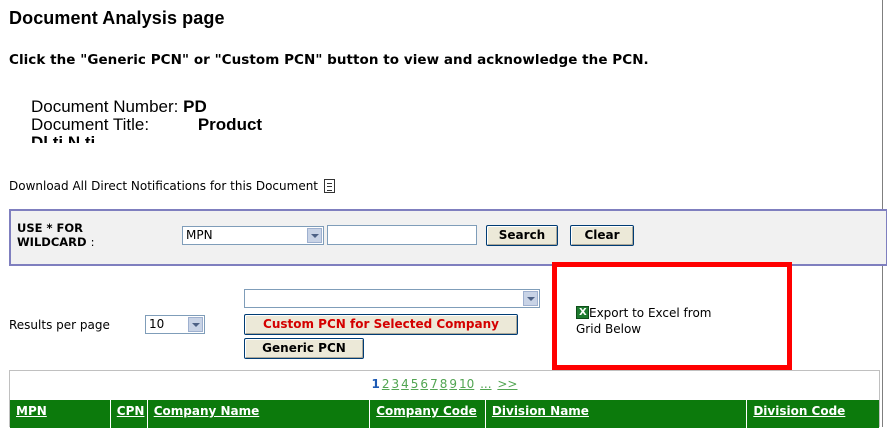  What do you see at coordinates (59, 325) in the screenshot?
I see `results-per-page-label: Results per page` at bounding box center [59, 325].